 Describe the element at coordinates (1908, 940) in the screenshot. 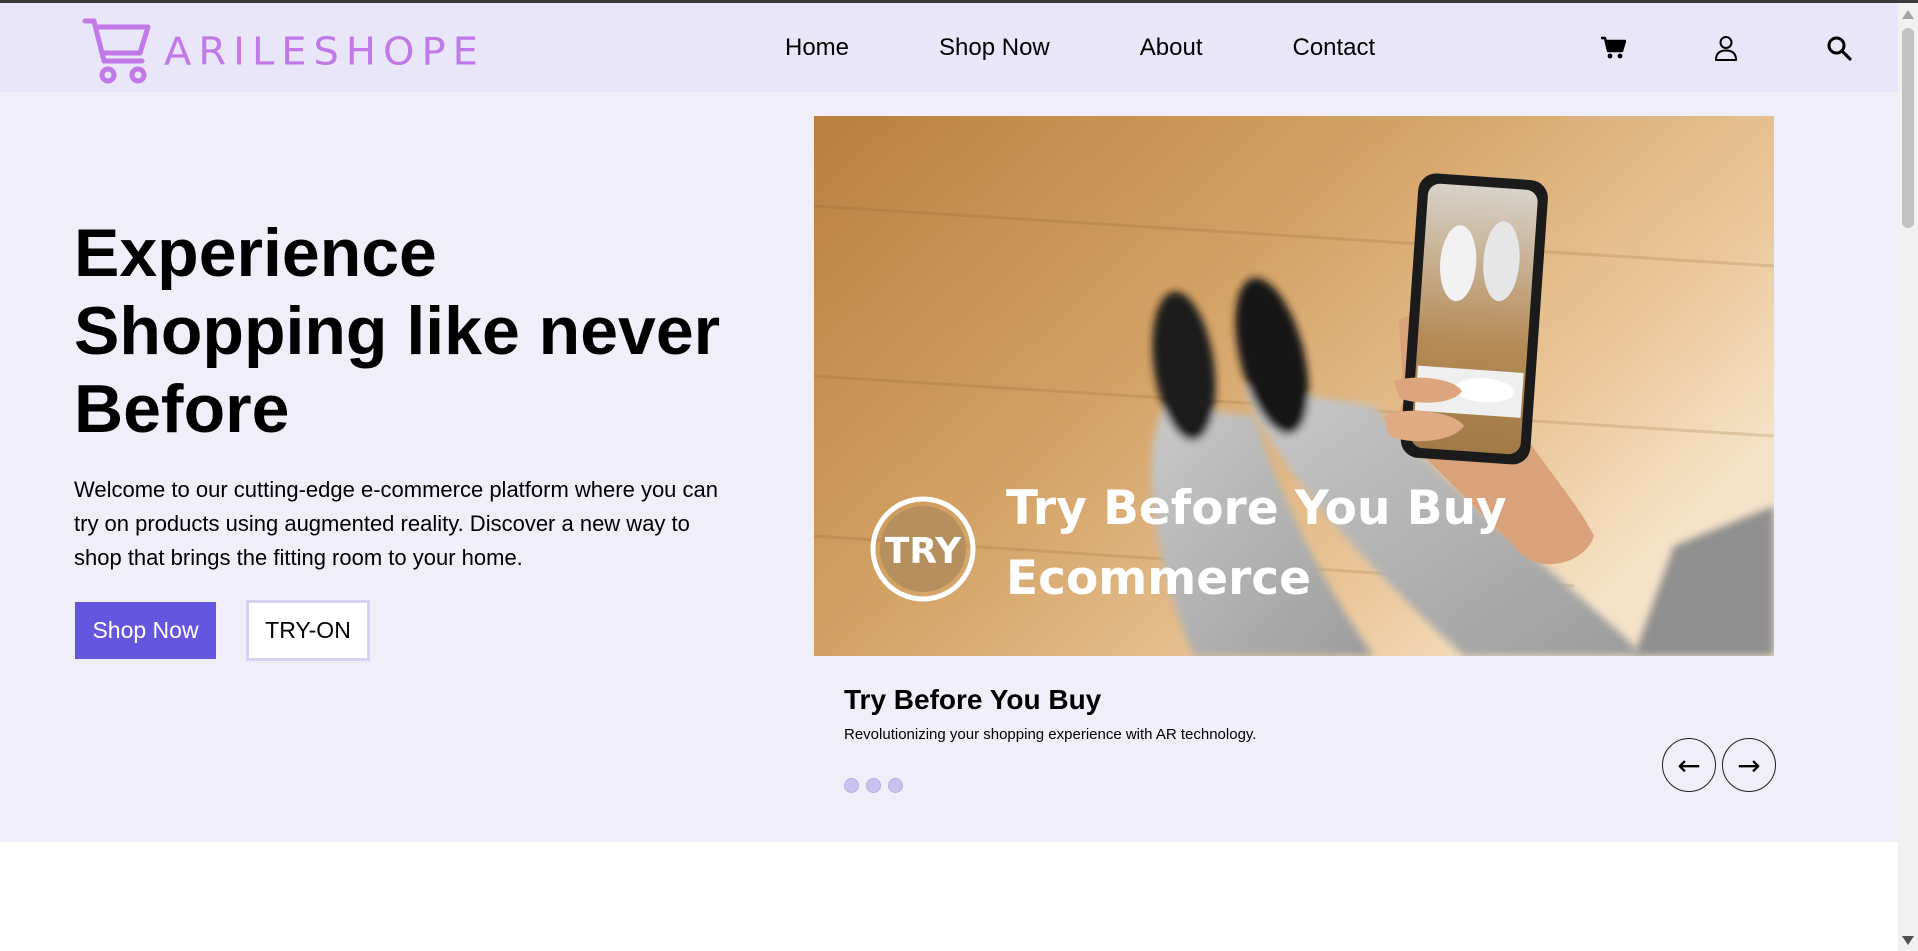

I see `scroll-down-arrow-icon` at that location.